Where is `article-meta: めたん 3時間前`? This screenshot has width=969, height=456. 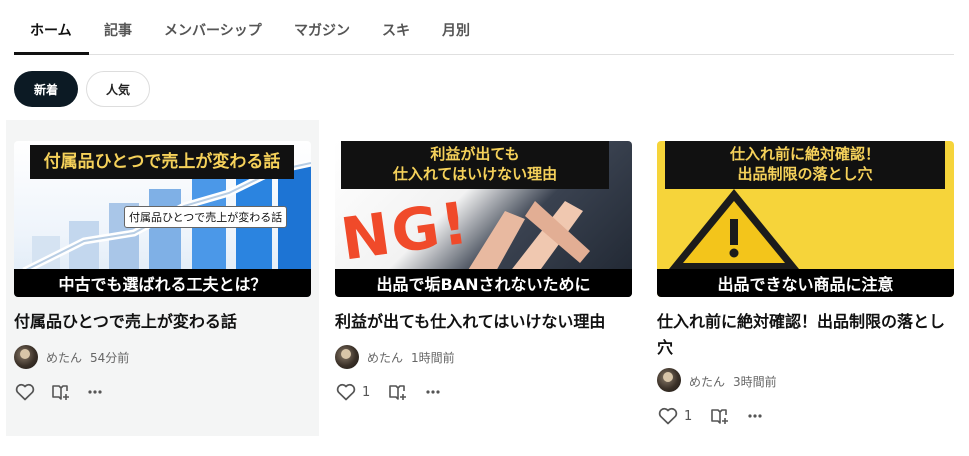
article-meta: めたん 3時間前 is located at coordinates (733, 381).